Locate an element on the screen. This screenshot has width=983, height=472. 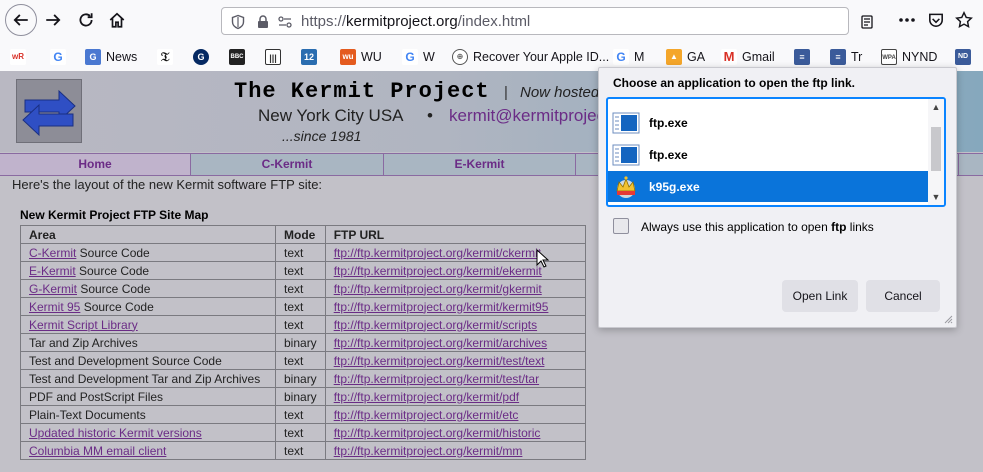
ftp-url-link: ftp://ftp.kermitproject.org/kermit/pdf is located at coordinates (426, 397).